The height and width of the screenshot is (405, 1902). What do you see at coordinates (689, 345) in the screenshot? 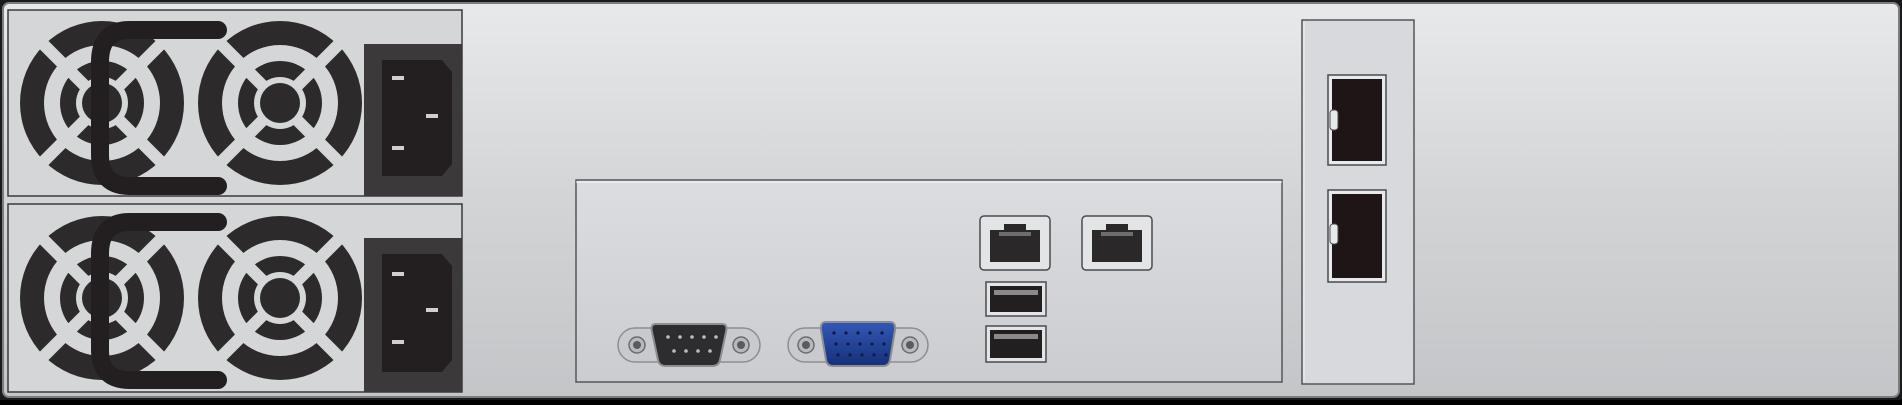
I see `serial-port` at bounding box center [689, 345].